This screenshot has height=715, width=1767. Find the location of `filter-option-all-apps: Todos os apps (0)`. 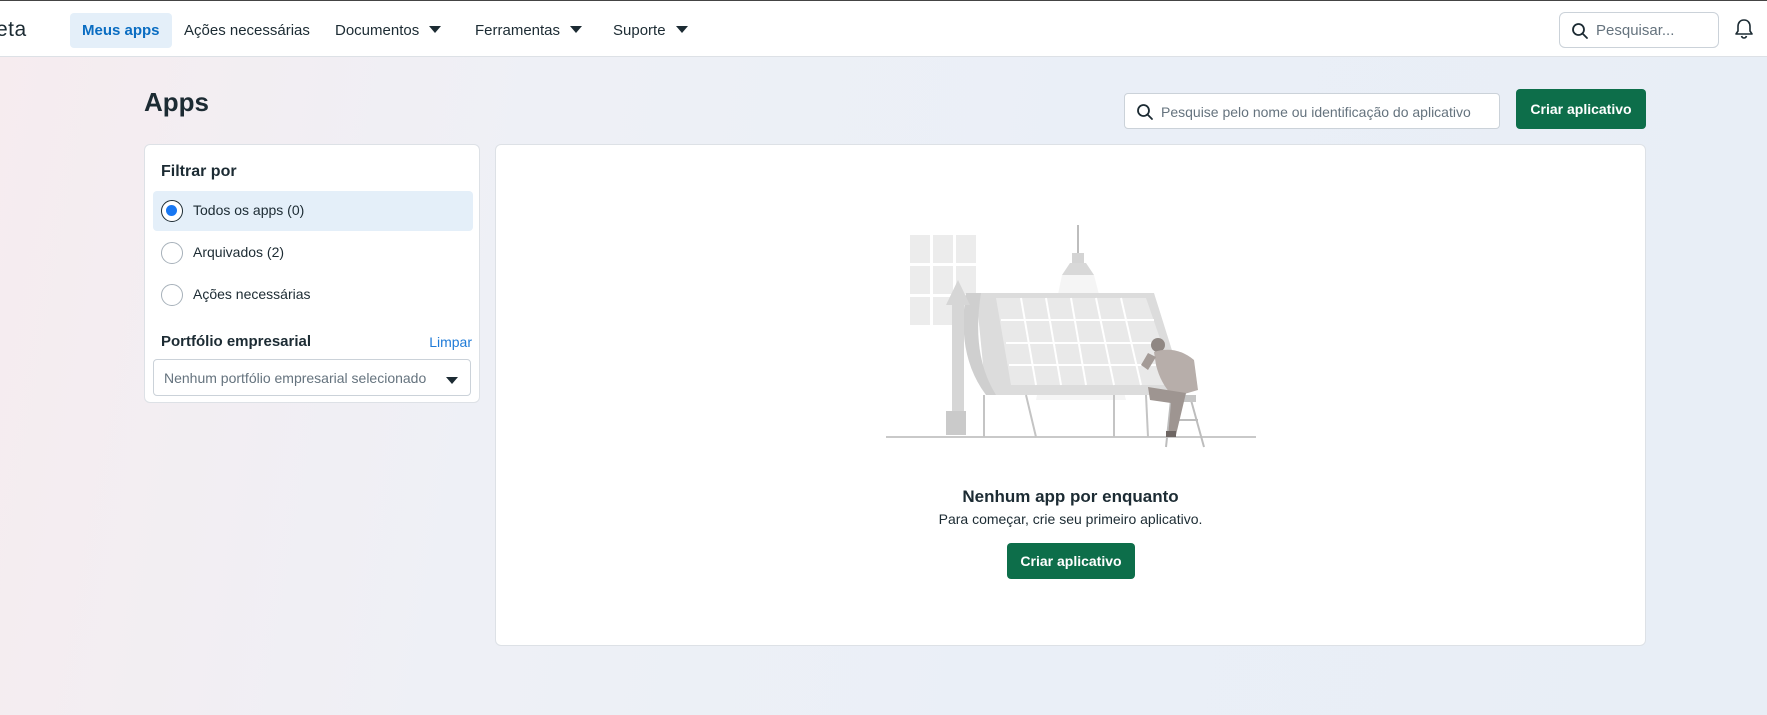

filter-option-all-apps: Todos os apps (0) is located at coordinates (313, 211).